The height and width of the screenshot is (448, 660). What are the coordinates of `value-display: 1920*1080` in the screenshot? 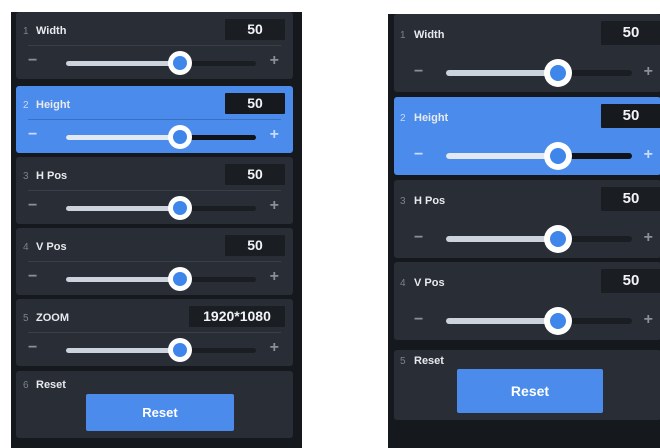 It's located at (237, 316).